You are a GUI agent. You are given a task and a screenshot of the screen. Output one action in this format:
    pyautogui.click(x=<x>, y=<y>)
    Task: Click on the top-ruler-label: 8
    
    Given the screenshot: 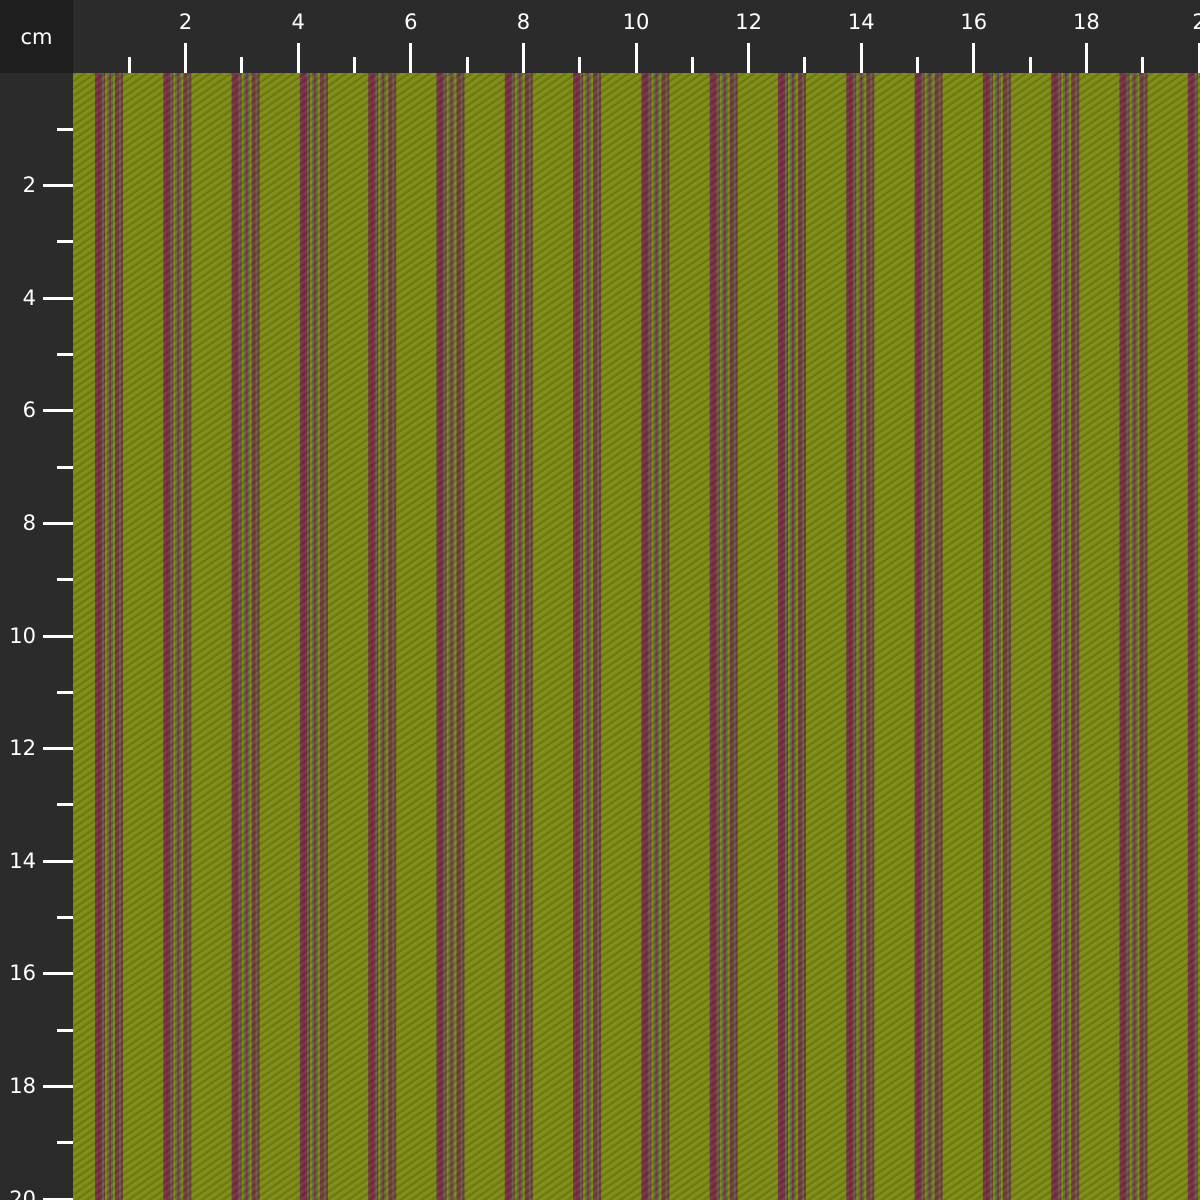 What is the action you would take?
    pyautogui.click(x=523, y=22)
    